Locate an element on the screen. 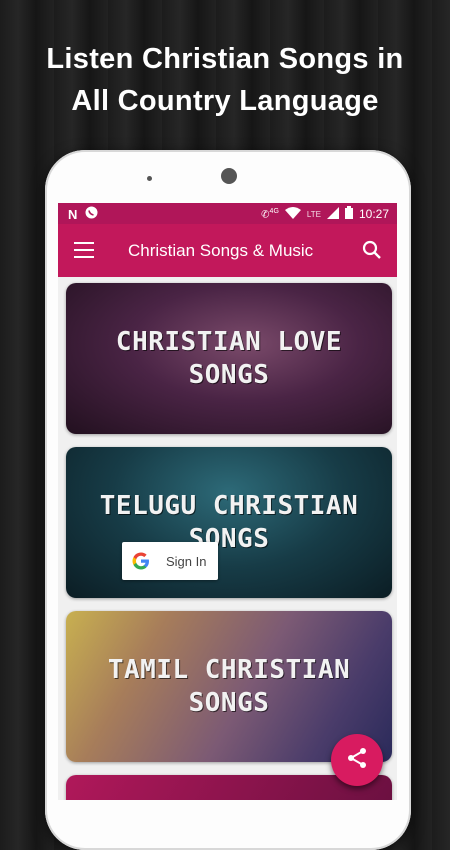 Image resolution: width=450 pixels, height=850 pixels. signal-icon is located at coordinates (332, 214).